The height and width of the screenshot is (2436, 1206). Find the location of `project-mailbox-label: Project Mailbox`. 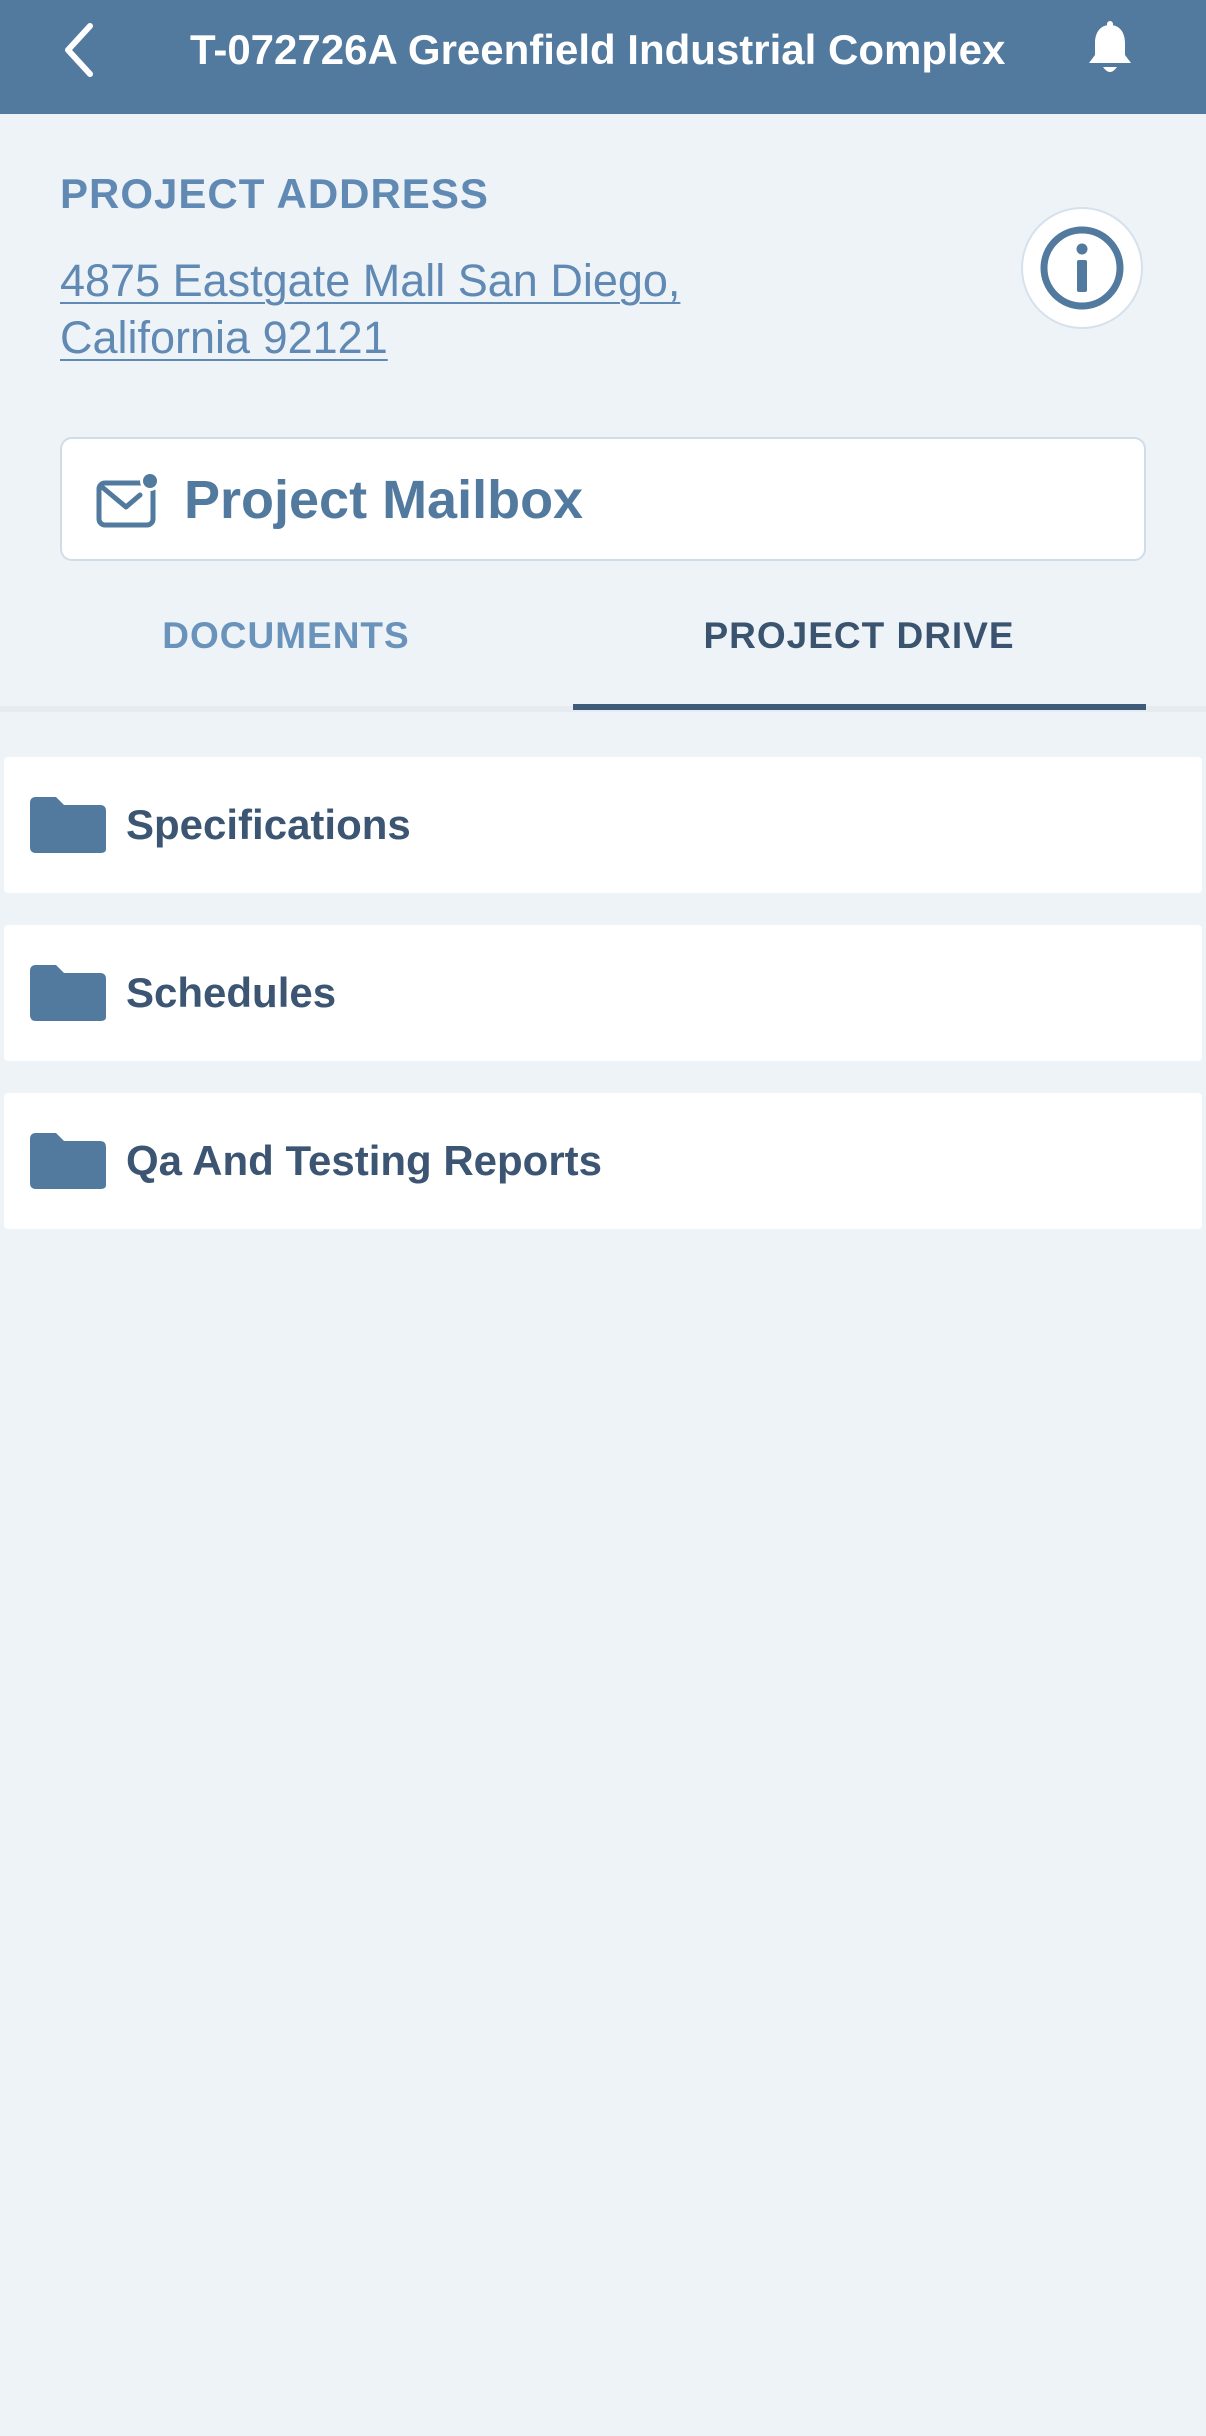

project-mailbox-label: Project Mailbox is located at coordinates (384, 500).